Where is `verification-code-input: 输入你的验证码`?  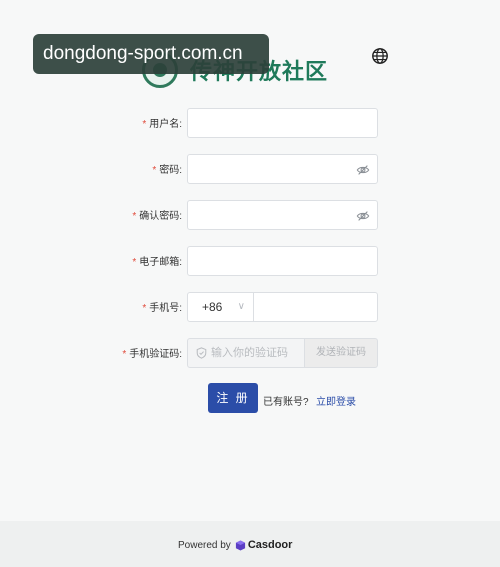
verification-code-input: 输入你的验证码 is located at coordinates (246, 353).